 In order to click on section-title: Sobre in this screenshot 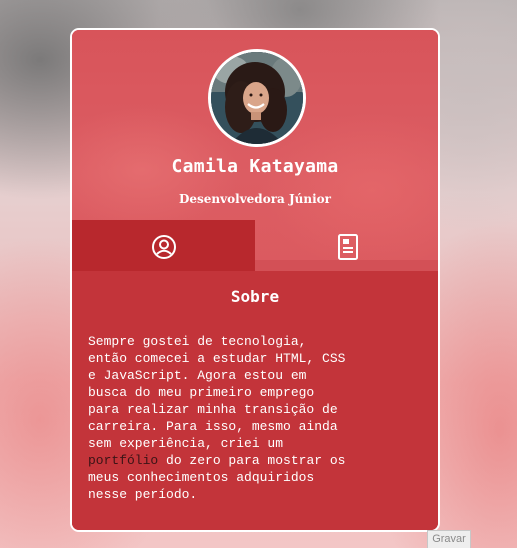, I will do `click(255, 296)`.